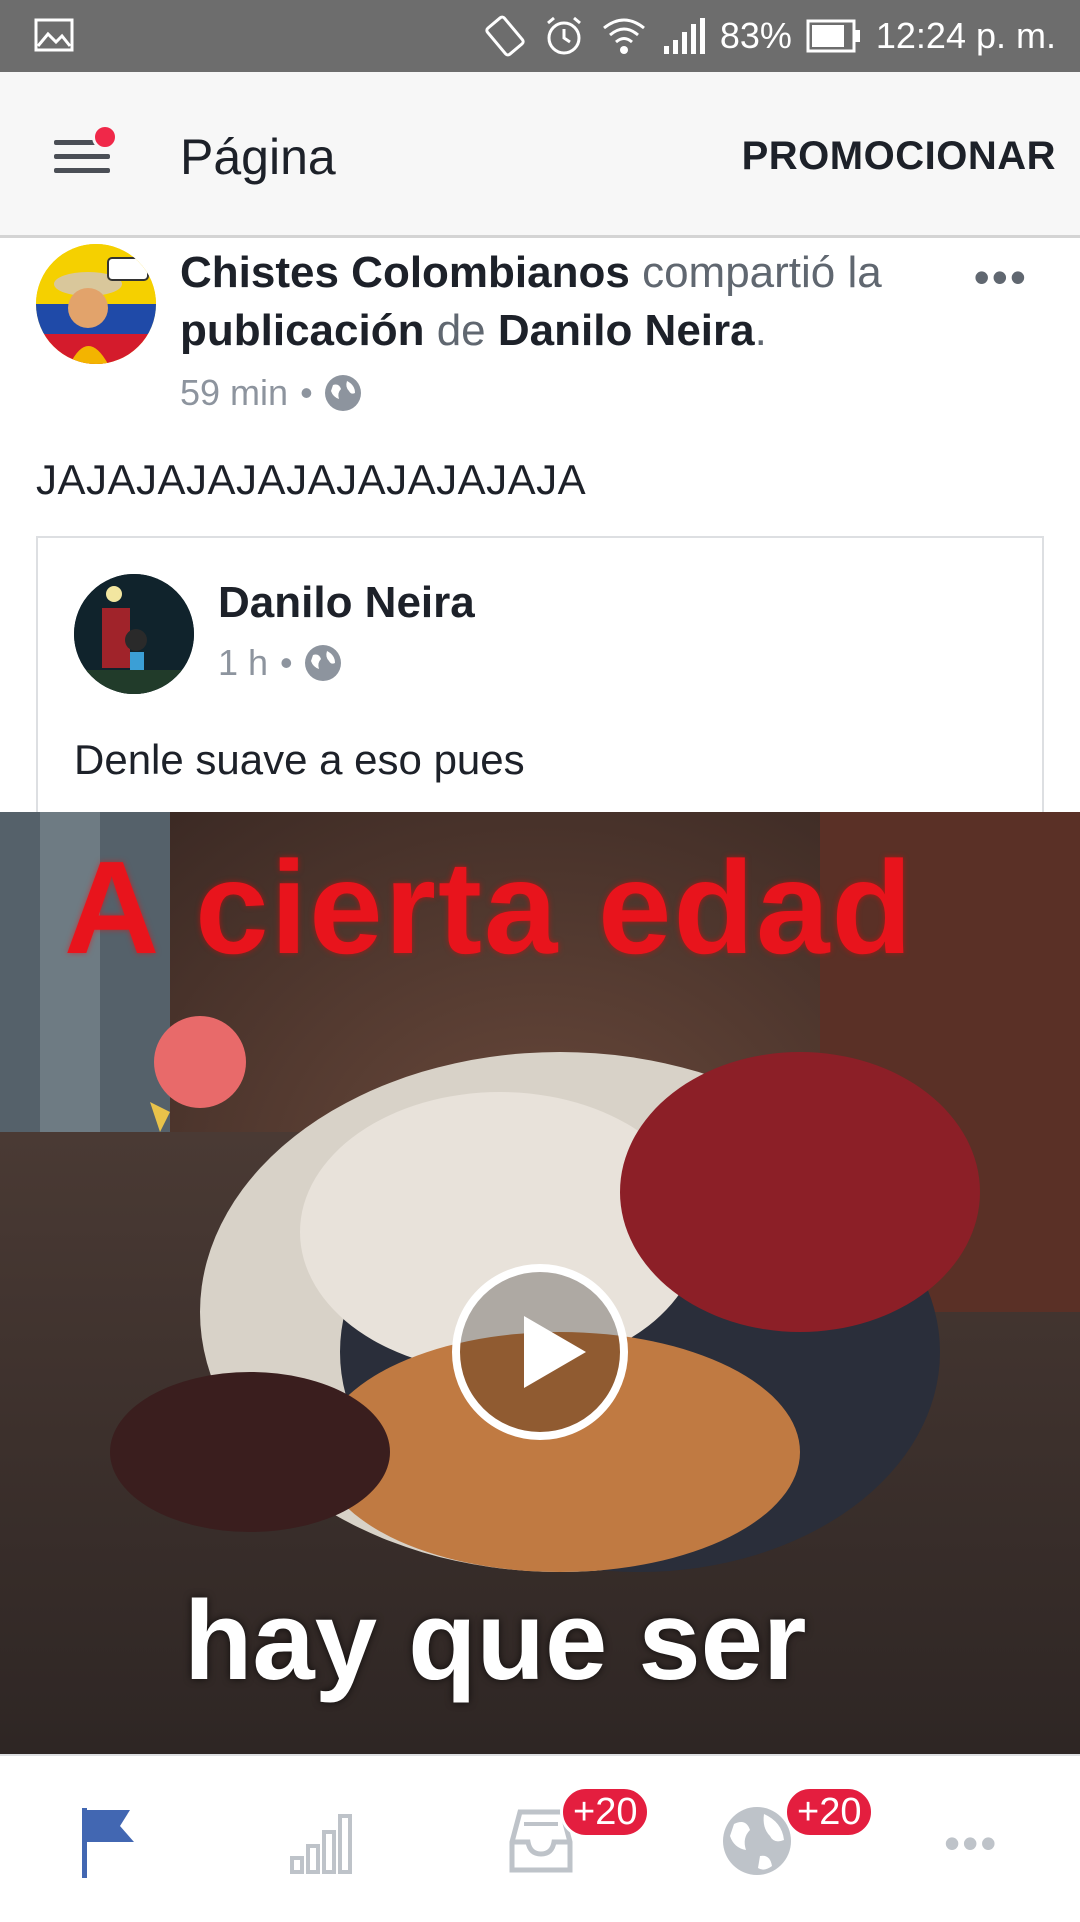 Image resolution: width=1080 pixels, height=1922 pixels. What do you see at coordinates (234, 393) in the screenshot?
I see `post-time: 59 min` at bounding box center [234, 393].